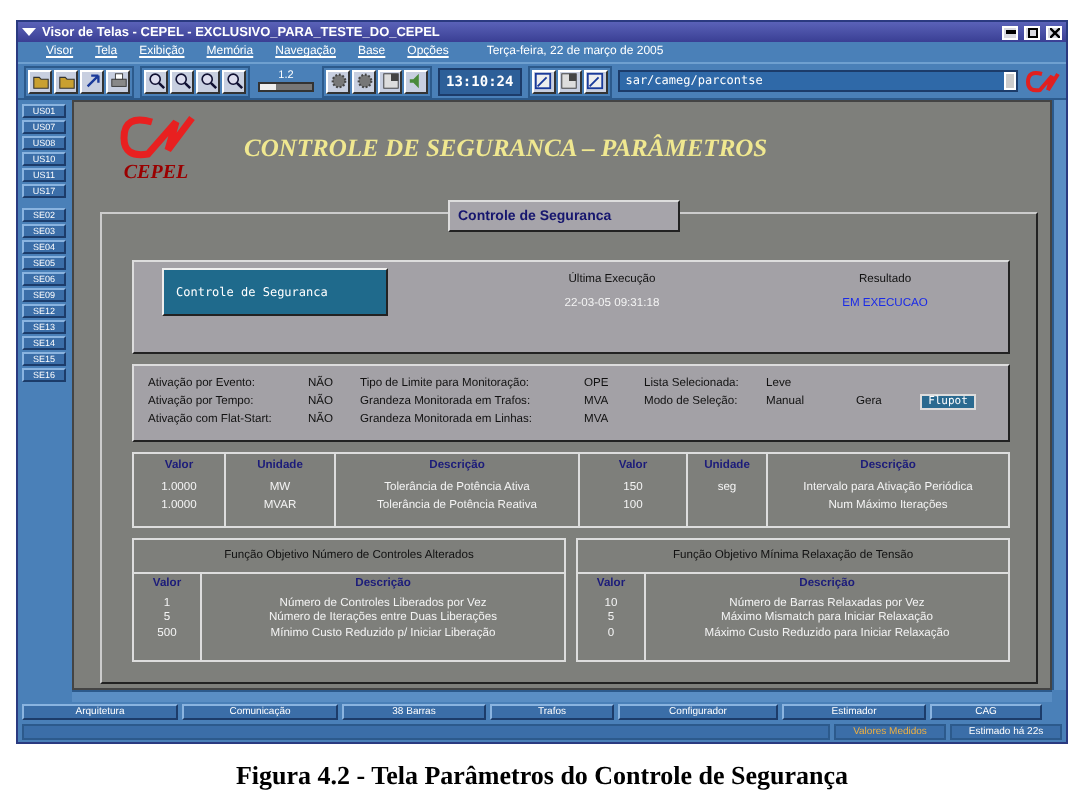 This screenshot has height=812, width=1084. I want to click on minimize-icon, so click(1010, 32).